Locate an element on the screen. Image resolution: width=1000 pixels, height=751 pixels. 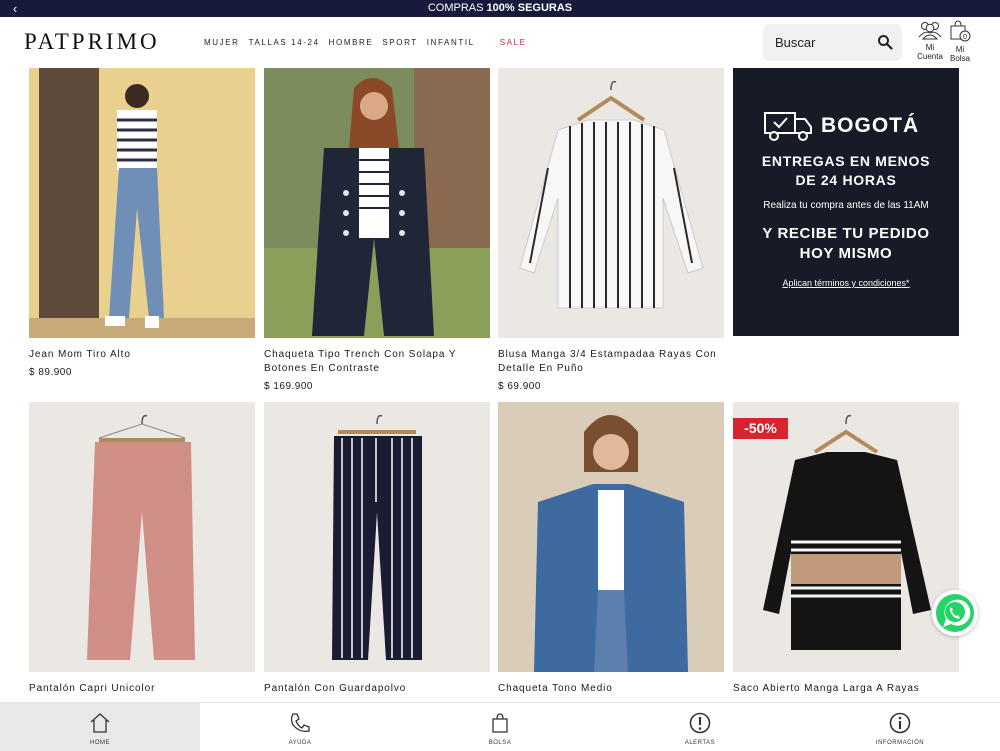
nav-item-sport: SPORT is located at coordinates (399, 42).